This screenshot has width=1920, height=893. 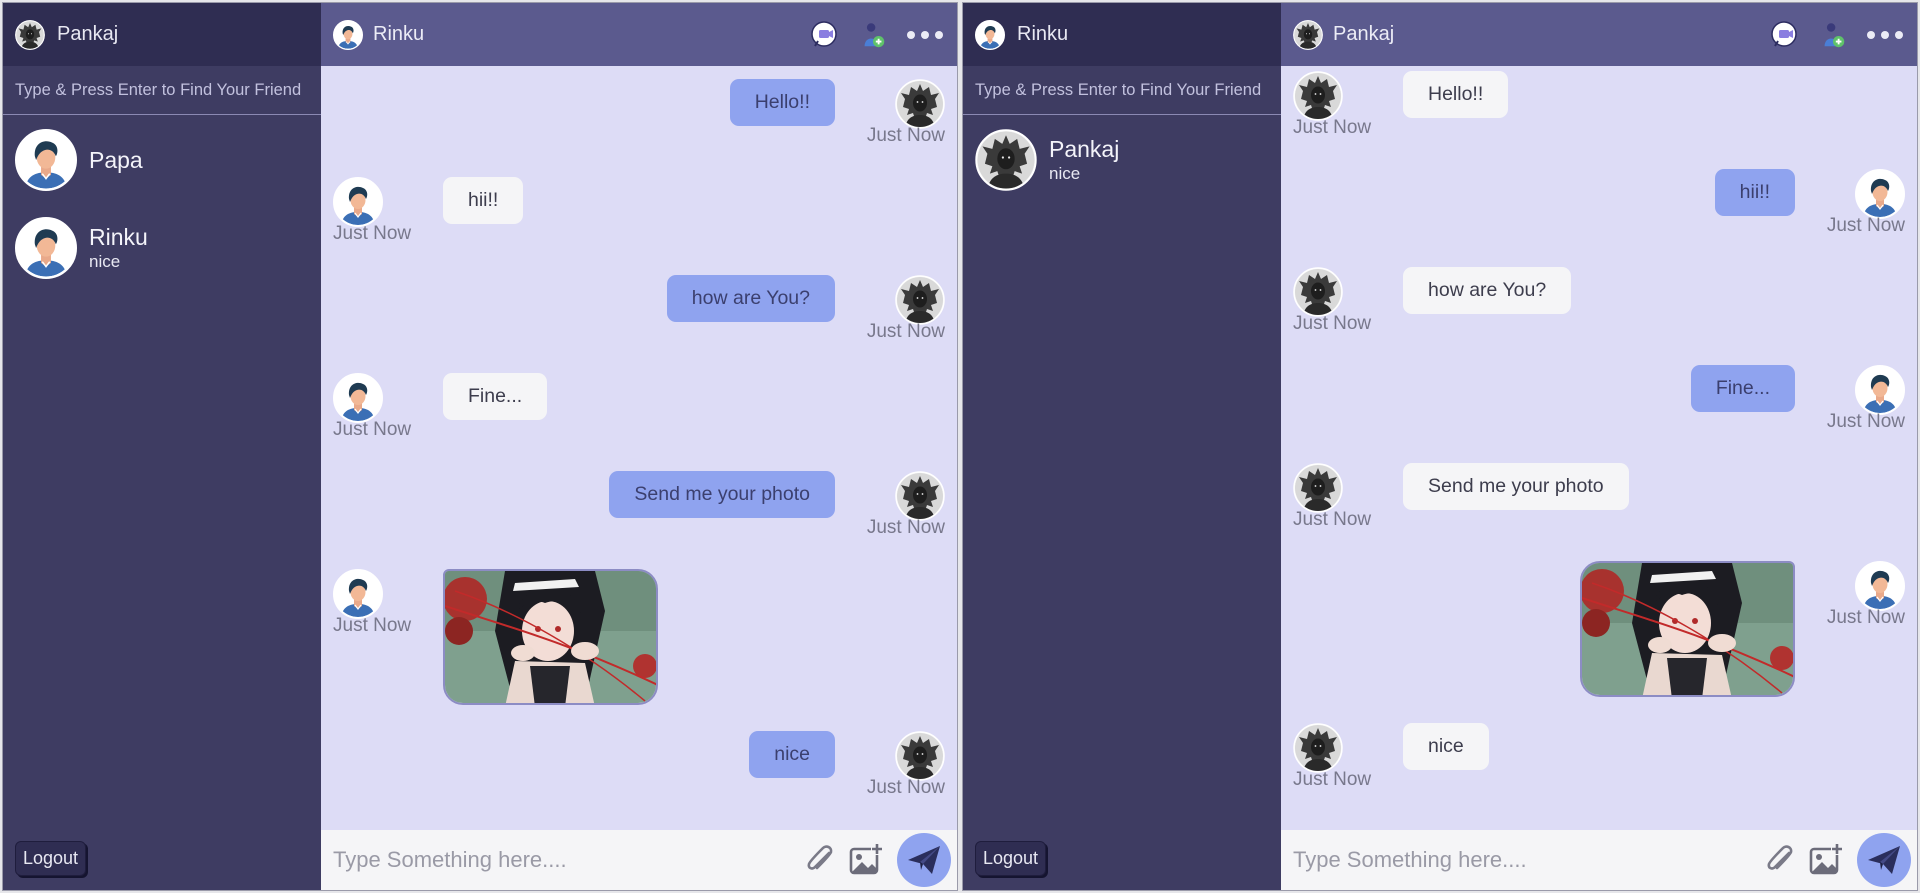 What do you see at coordinates (162, 34) in the screenshot?
I see `sidebar-header: Pankaj` at bounding box center [162, 34].